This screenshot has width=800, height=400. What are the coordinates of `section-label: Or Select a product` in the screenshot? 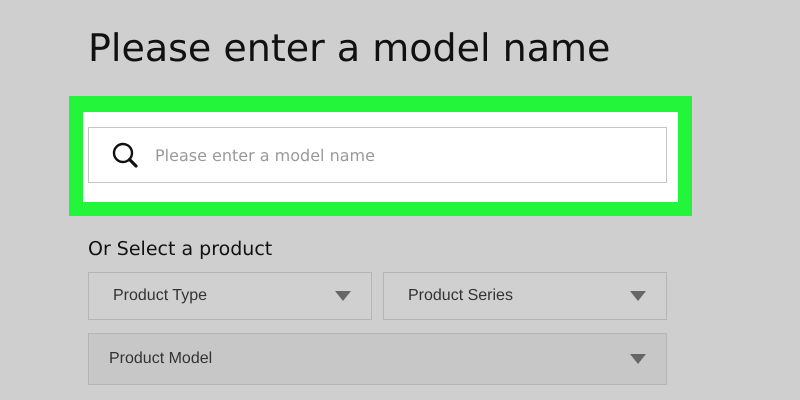 It's located at (181, 249).